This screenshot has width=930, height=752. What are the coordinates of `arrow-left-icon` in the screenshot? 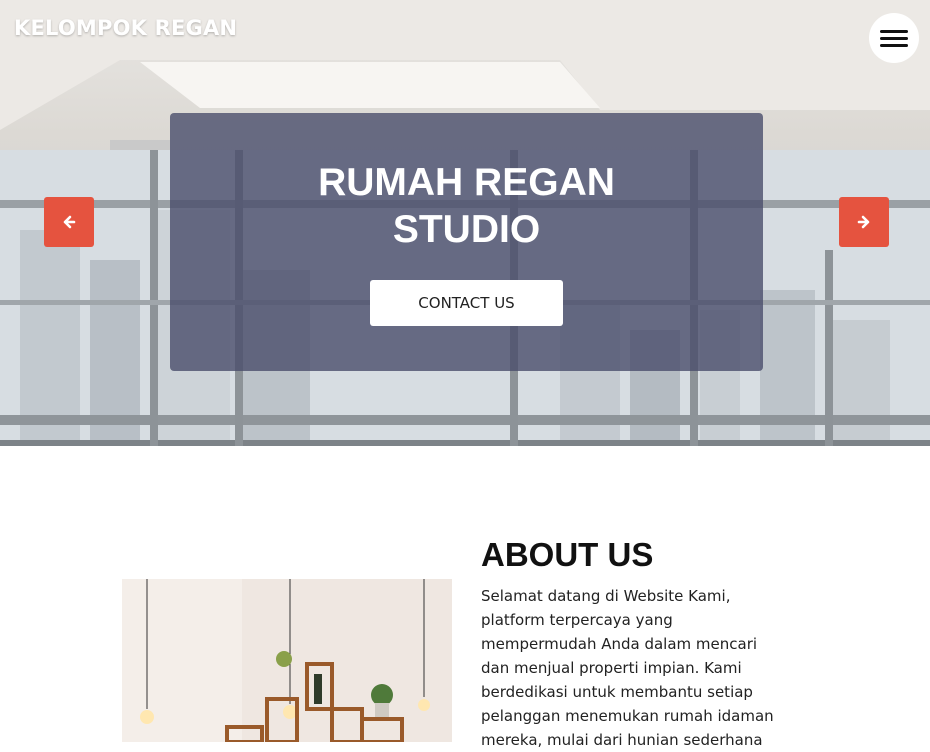 It's located at (69, 222).